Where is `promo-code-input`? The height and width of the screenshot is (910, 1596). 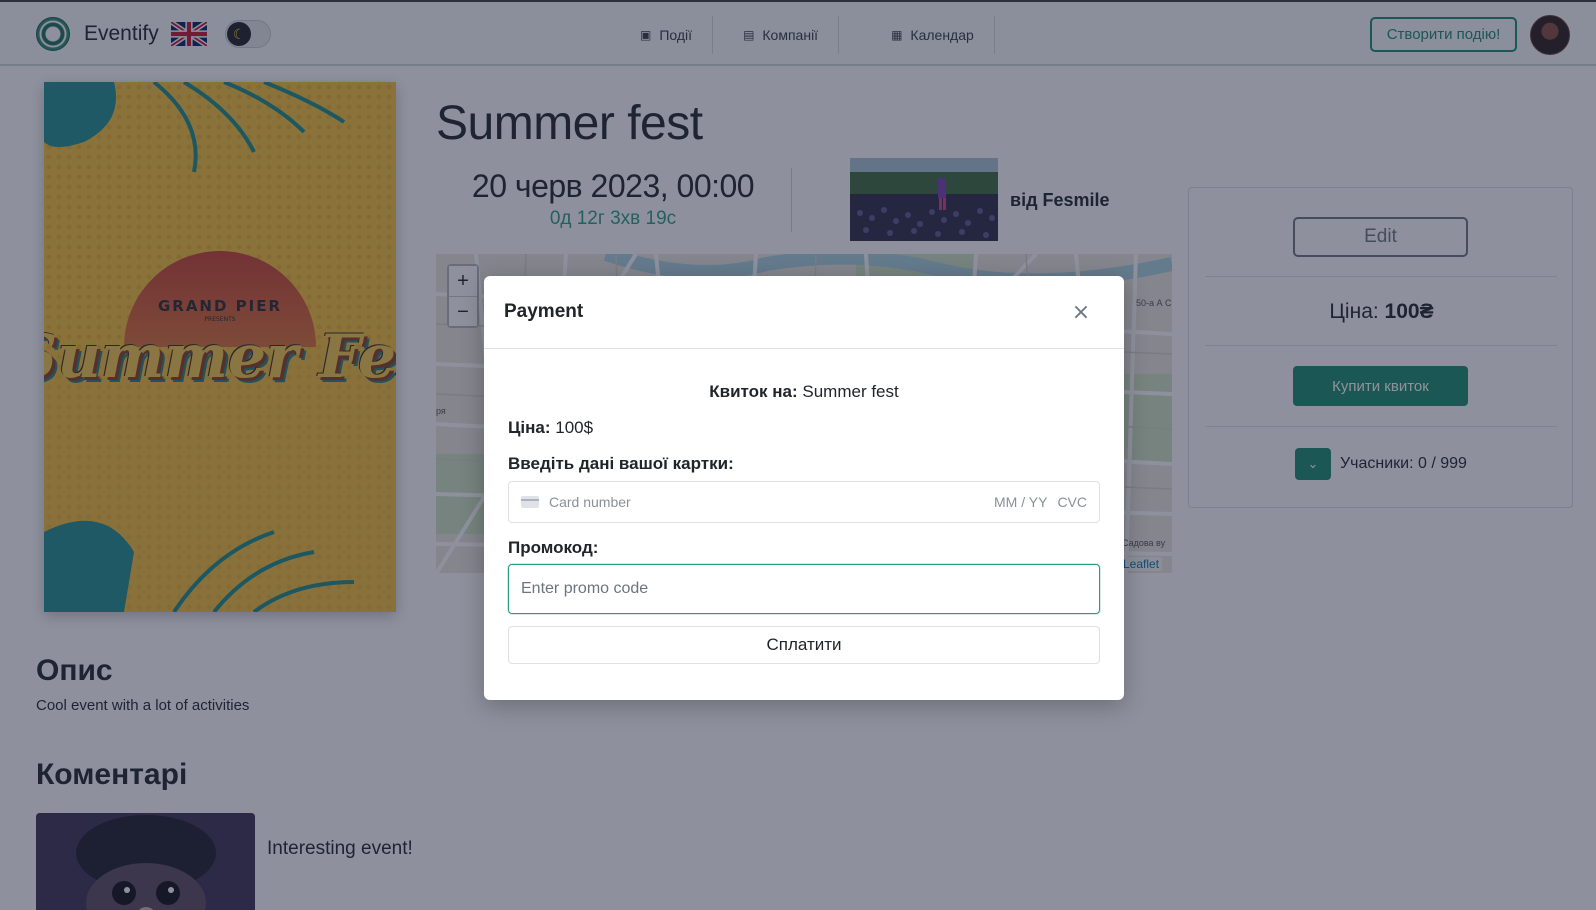 promo-code-input is located at coordinates (804, 589).